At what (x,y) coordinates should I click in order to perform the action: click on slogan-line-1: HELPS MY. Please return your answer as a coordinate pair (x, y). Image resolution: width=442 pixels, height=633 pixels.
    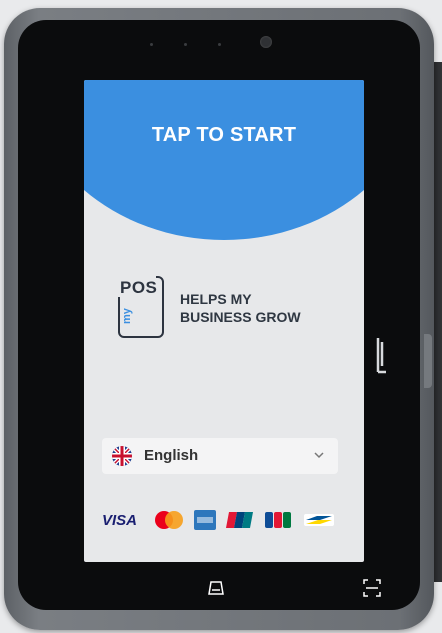
    Looking at the image, I should click on (216, 299).